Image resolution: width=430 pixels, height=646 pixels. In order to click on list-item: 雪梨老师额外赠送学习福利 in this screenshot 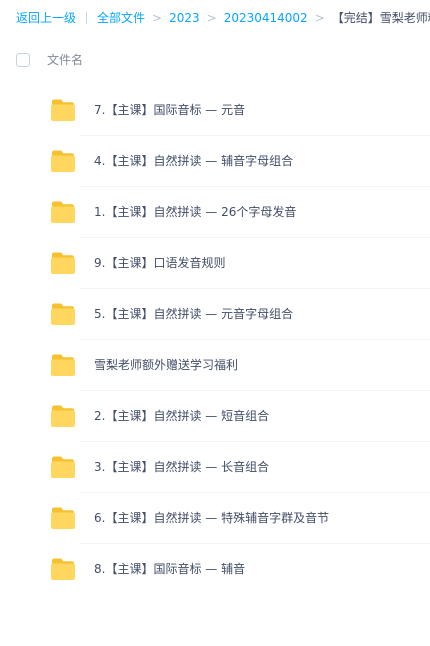, I will do `click(215, 365)`.